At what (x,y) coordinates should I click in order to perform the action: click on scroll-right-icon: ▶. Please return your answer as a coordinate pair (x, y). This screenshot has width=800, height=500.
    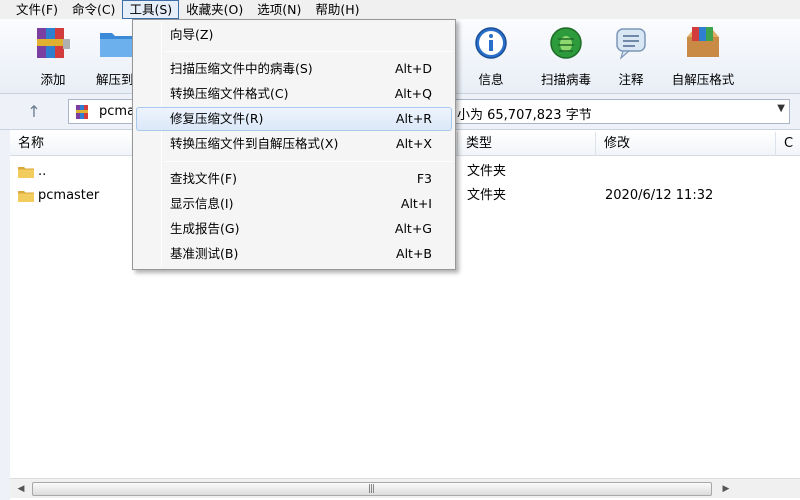
    Looking at the image, I should click on (726, 489).